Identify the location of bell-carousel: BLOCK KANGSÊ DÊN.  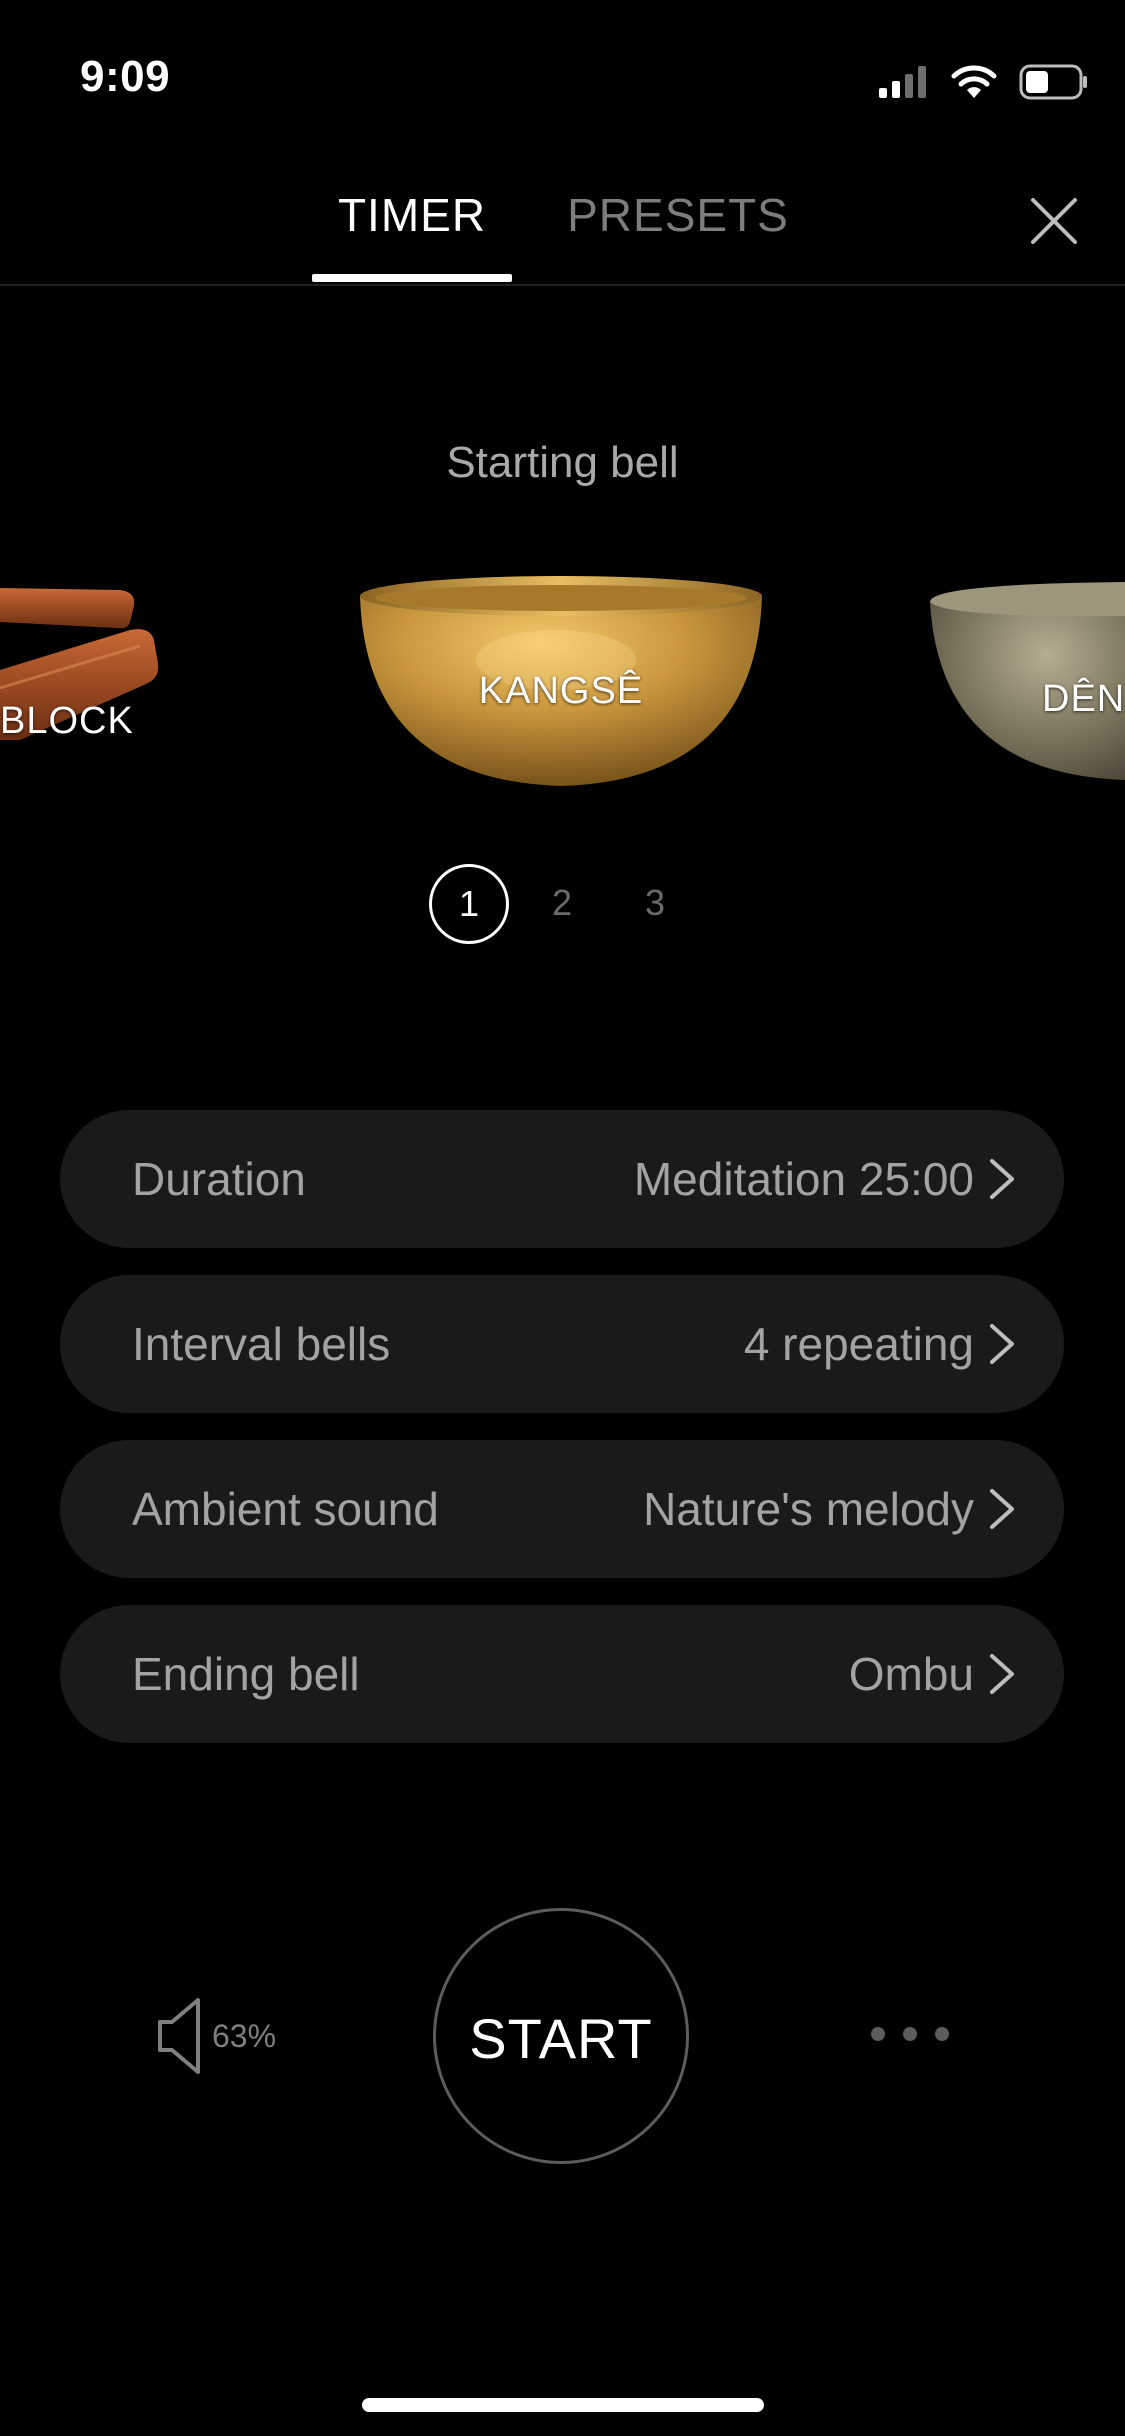
(562, 670).